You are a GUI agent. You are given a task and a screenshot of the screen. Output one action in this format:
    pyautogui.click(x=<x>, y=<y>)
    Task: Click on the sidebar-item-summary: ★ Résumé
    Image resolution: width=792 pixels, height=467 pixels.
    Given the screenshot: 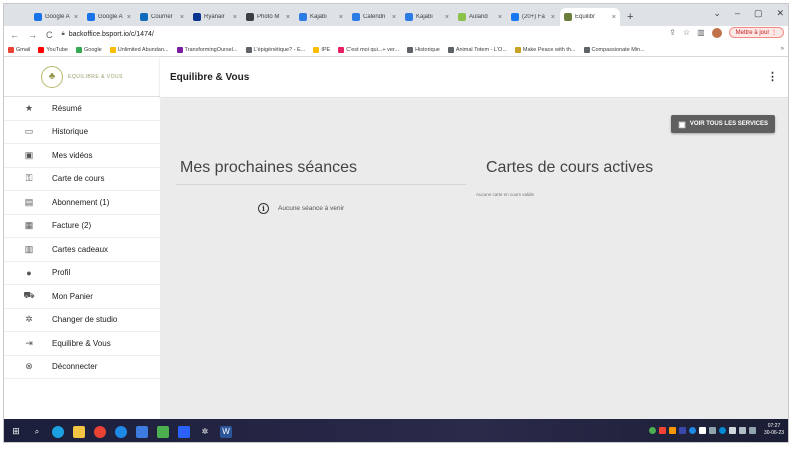 What is the action you would take?
    pyautogui.click(x=82, y=109)
    